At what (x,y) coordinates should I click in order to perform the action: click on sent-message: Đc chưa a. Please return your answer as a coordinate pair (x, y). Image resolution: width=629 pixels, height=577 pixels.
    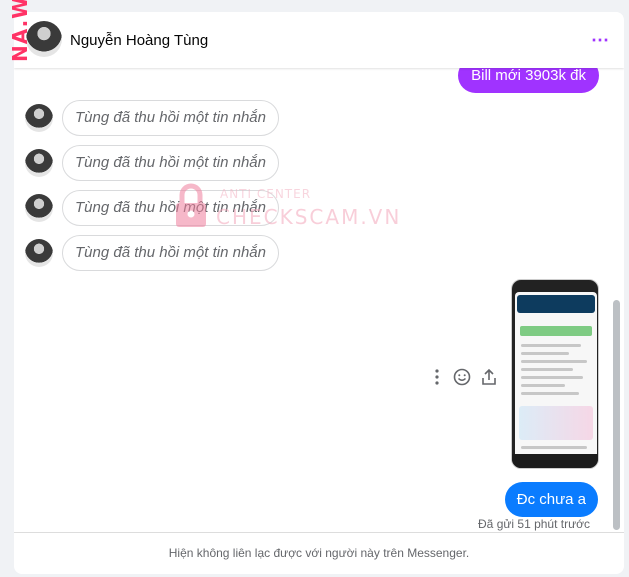
    Looking at the image, I should click on (551, 499).